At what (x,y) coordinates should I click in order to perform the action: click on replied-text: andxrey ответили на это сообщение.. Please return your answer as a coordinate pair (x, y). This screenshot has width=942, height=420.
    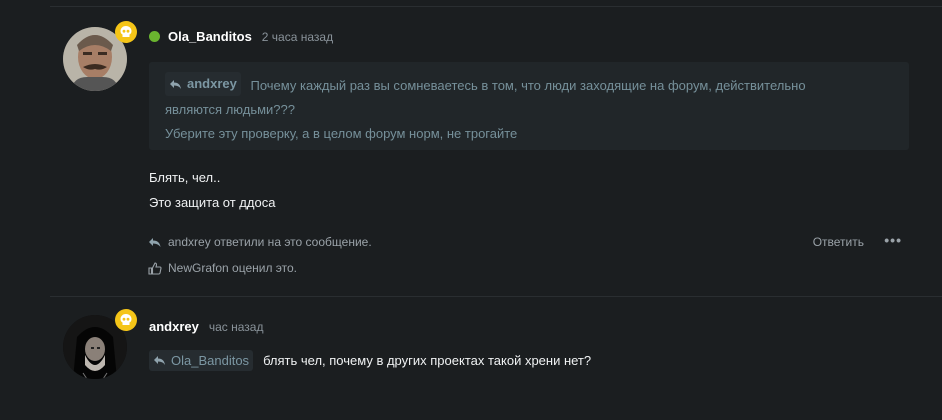
    Looking at the image, I should click on (270, 242).